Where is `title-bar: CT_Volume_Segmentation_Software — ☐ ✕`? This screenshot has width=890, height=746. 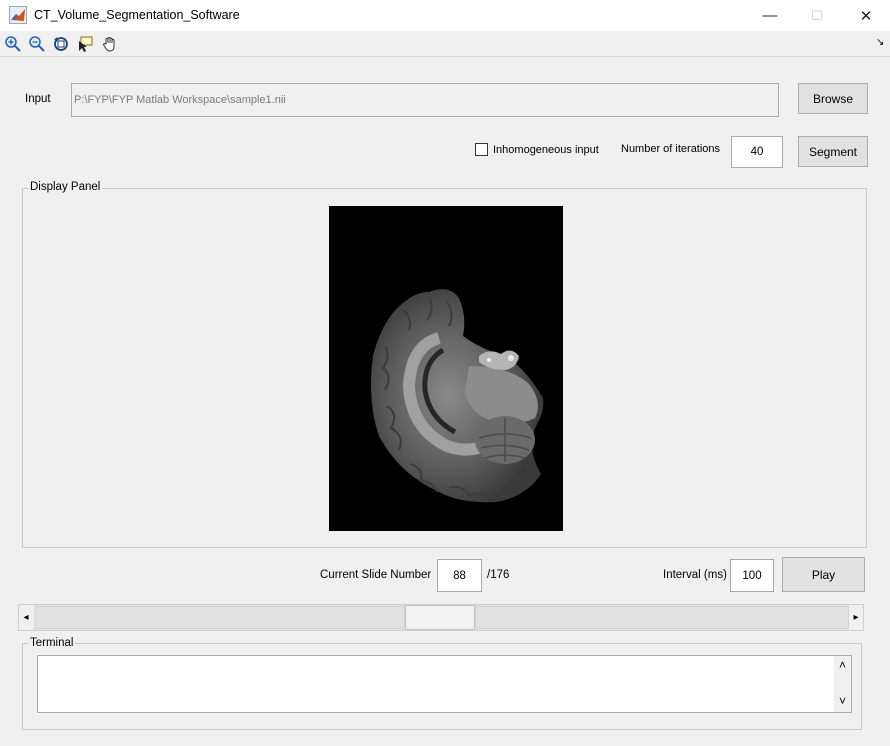 title-bar: CT_Volume_Segmentation_Software — ☐ ✕ is located at coordinates (445, 15).